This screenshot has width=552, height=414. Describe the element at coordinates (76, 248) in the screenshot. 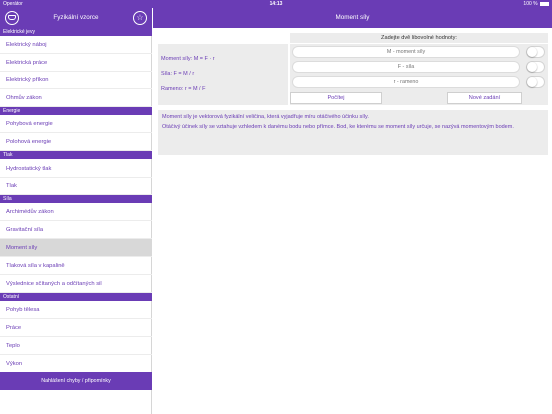

I see `sidebar-item-moment-sily: Moment síly` at that location.